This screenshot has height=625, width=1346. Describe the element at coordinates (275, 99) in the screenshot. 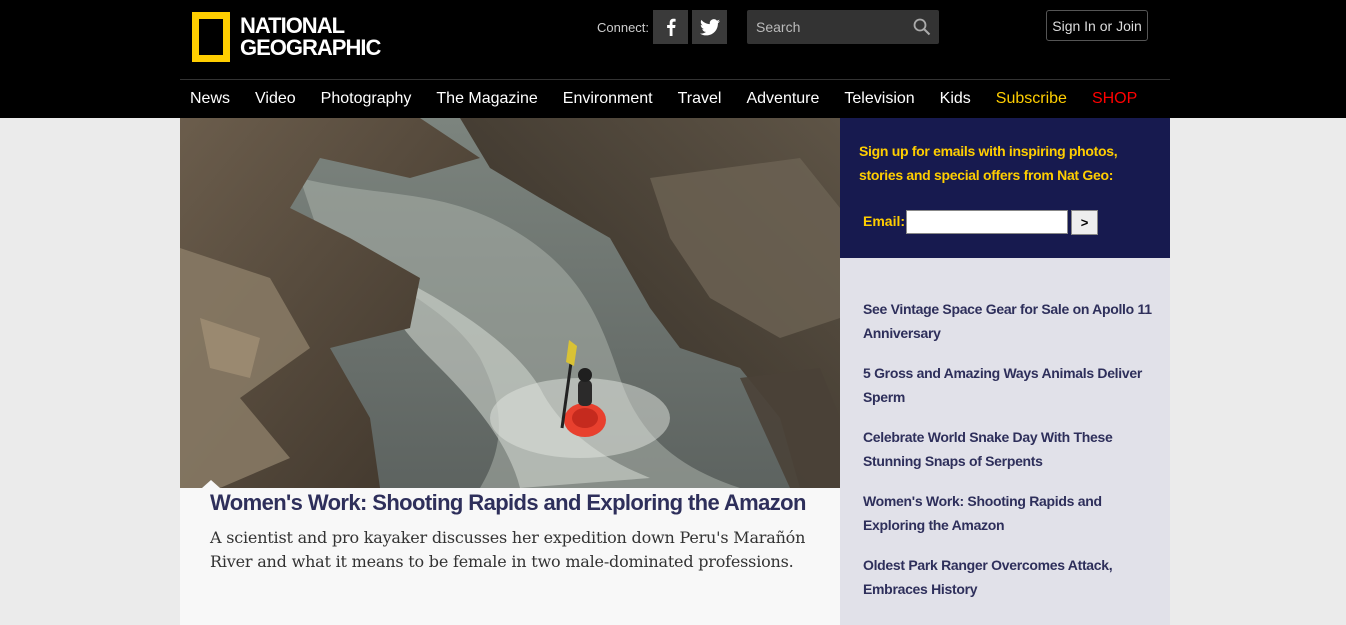

I see `nav-item-video: Video` at that location.